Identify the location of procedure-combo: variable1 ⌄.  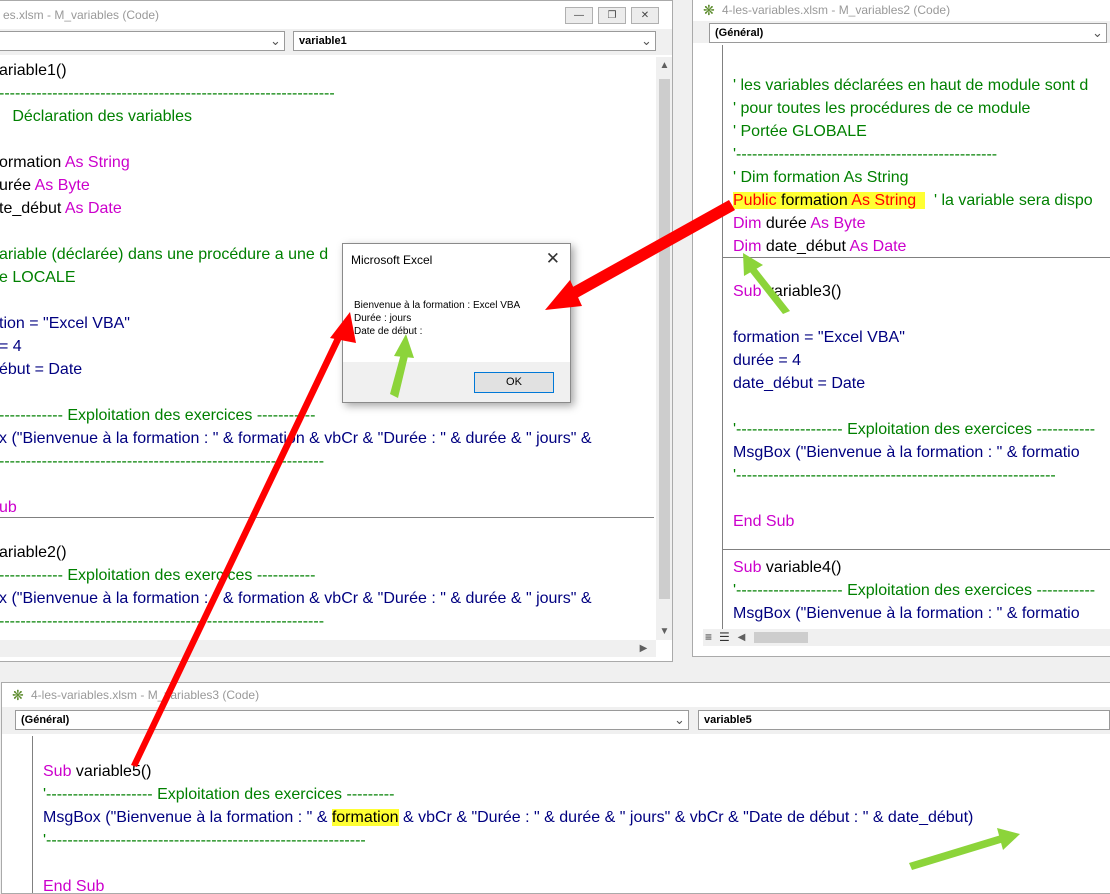
(474, 41).